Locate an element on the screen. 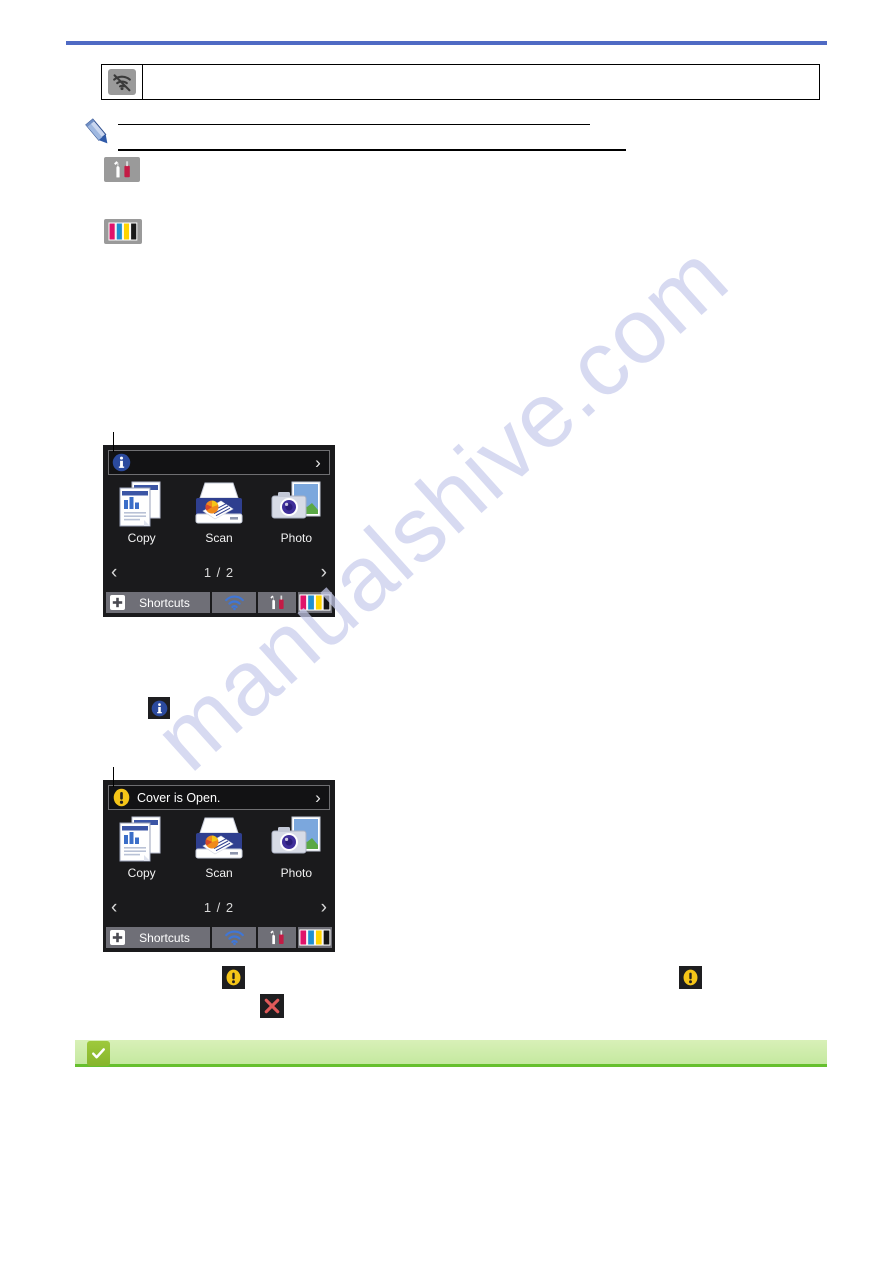  tip-callout-bar is located at coordinates (451, 1053).